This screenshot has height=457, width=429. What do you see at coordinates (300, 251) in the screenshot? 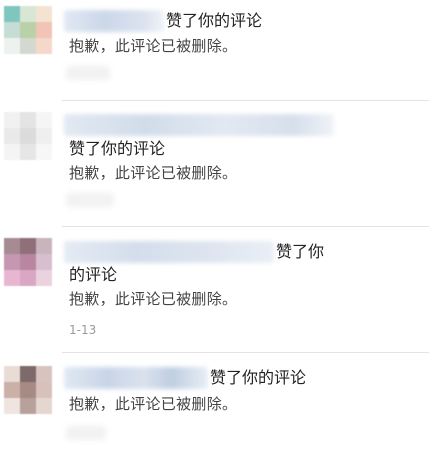
I see `notification-action-text: 赞了你` at bounding box center [300, 251].